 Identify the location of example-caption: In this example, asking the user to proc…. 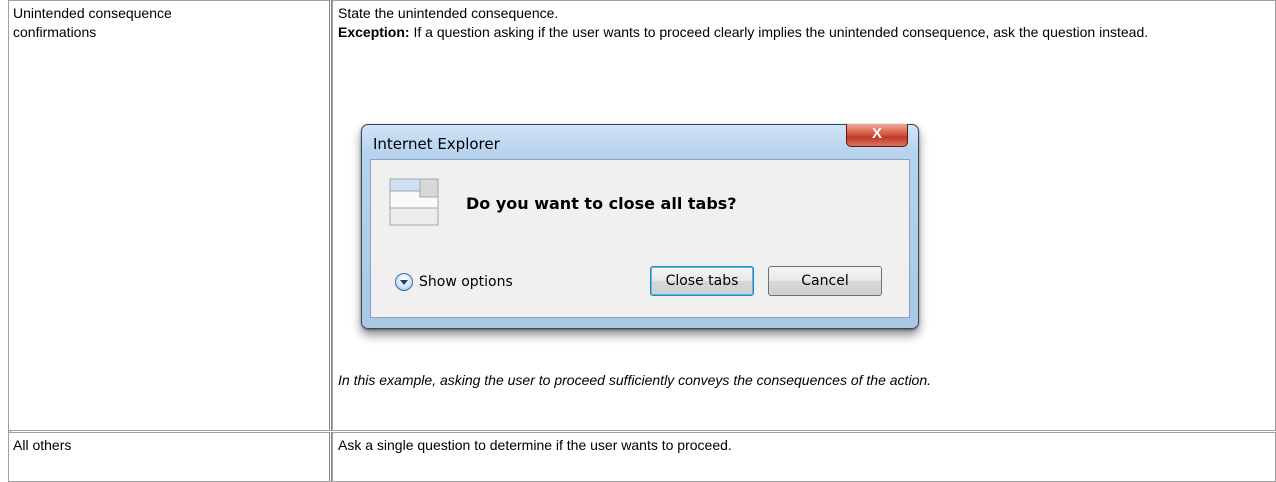
(635, 380).